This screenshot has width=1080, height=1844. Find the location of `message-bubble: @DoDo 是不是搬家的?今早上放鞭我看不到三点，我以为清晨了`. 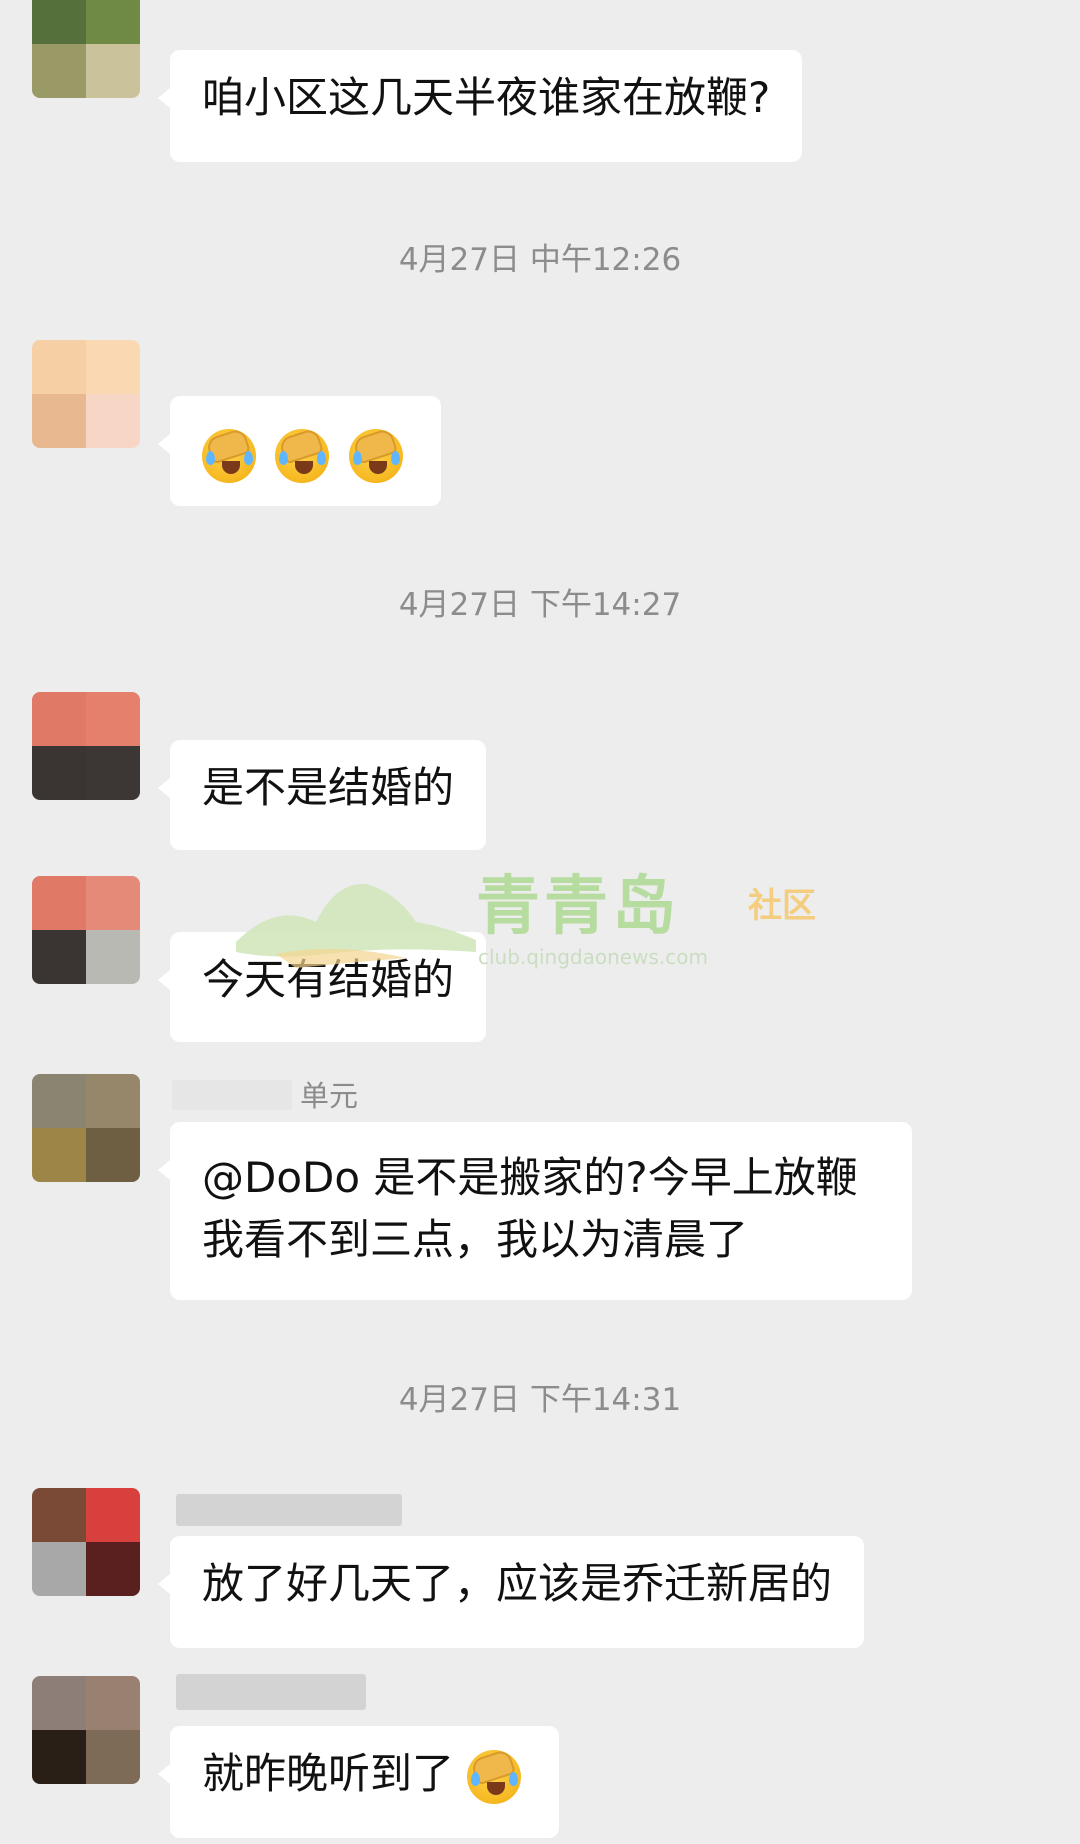

message-bubble: @DoDo 是不是搬家的?今早上放鞭我看不到三点，我以为清晨了 is located at coordinates (535, 1211).